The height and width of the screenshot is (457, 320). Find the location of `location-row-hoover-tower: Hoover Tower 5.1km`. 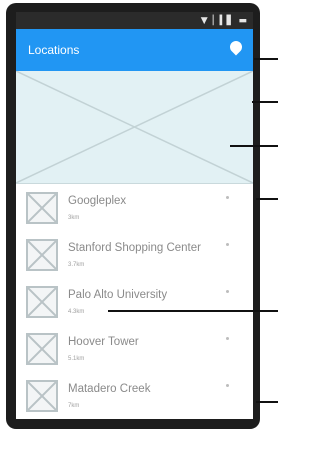

location-row-hoover-tower: Hoover Tower 5.1km is located at coordinates (134, 348).